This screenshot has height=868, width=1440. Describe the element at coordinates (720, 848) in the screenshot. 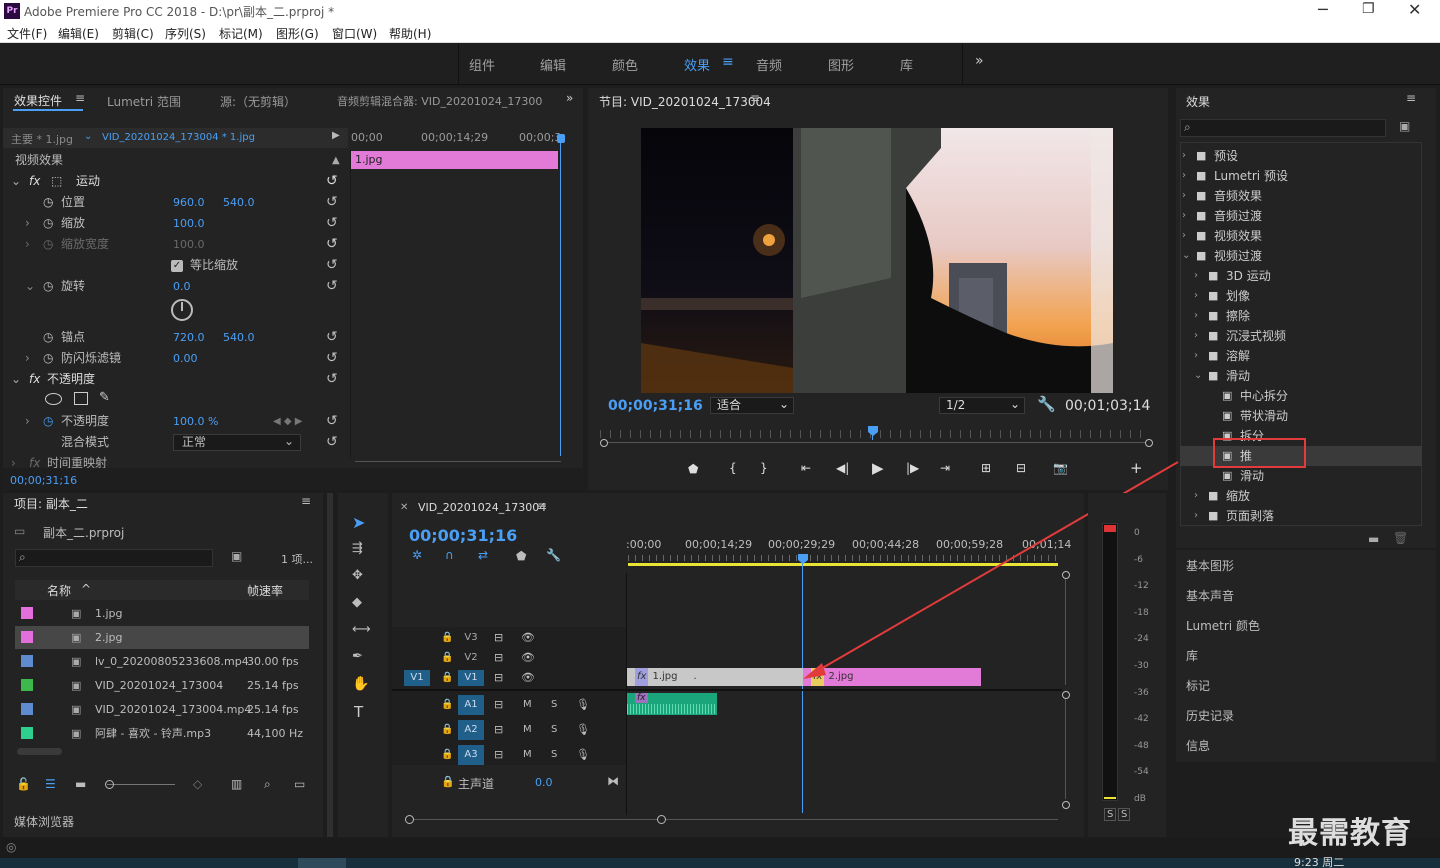

I see `status-bar: ◎` at that location.